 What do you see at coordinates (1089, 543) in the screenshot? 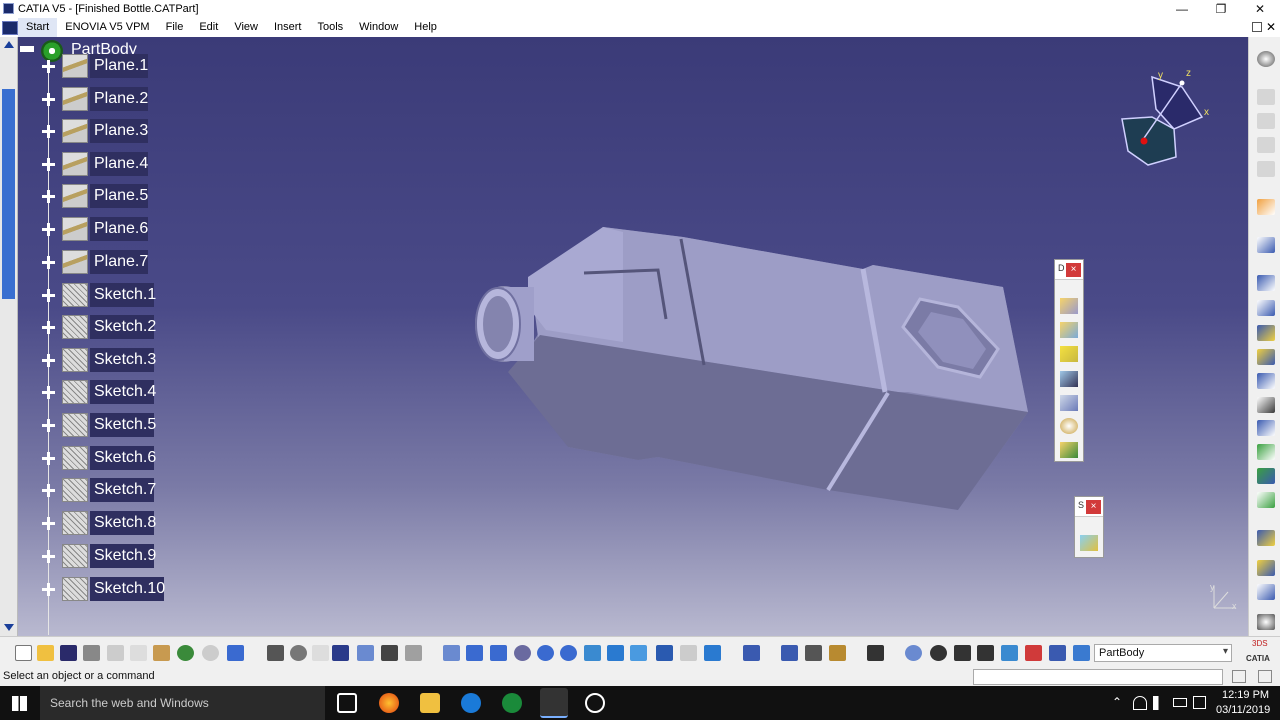
I see `sketch-tool-icon` at bounding box center [1089, 543].